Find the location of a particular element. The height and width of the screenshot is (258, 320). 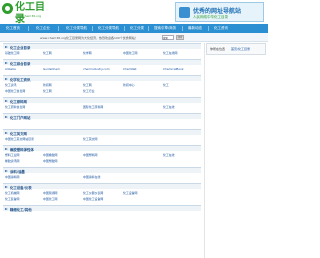

site-link: 化工 is located at coordinates (166, 85).